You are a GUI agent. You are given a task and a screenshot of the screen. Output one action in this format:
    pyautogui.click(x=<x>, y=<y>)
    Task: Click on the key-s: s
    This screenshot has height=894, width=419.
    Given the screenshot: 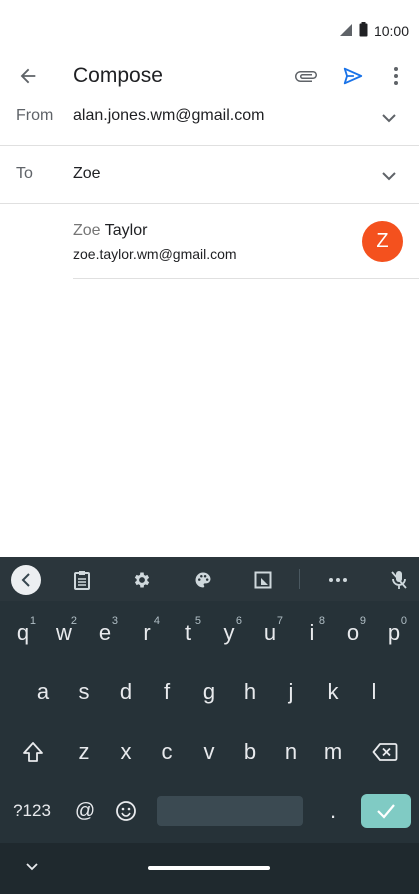 What is the action you would take?
    pyautogui.click(x=84, y=692)
    